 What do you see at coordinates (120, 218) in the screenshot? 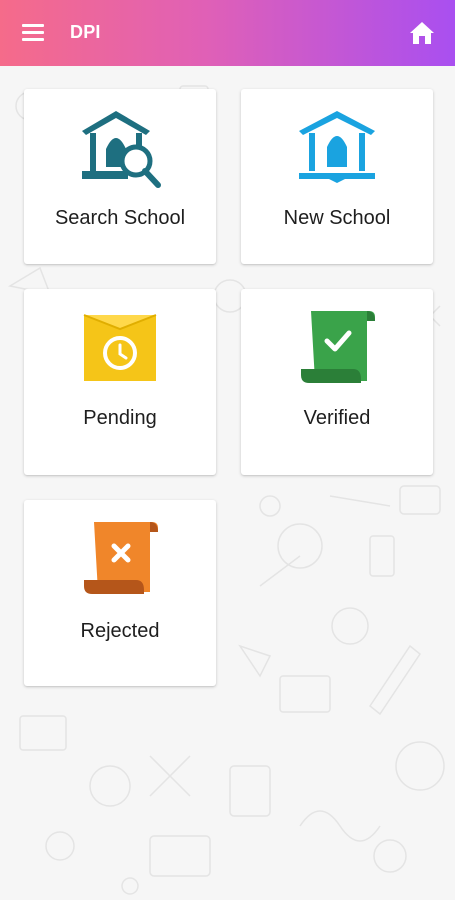
I see `search-school-label: Search School` at bounding box center [120, 218].